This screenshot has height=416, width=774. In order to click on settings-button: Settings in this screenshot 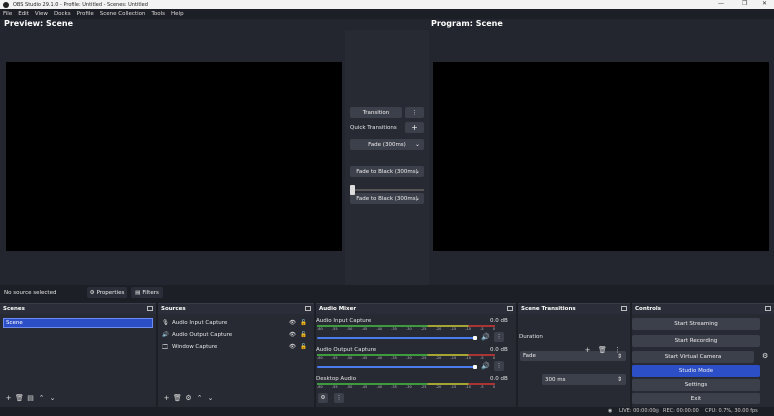, I will do `click(696, 385)`.